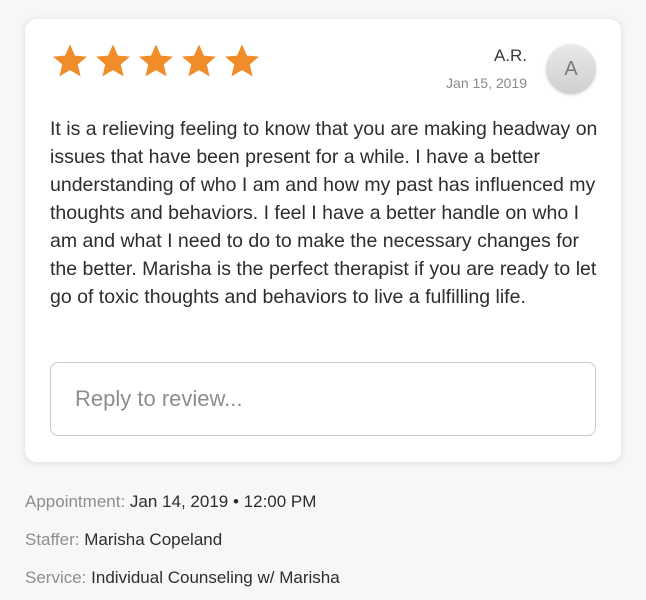 Image resolution: width=646 pixels, height=600 pixels. Describe the element at coordinates (486, 83) in the screenshot. I see `review-date: Jan 15, 2019` at that location.